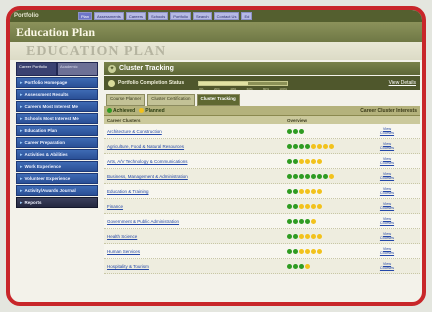  Describe the element at coordinates (41, 130) in the screenshot. I see `sidebar-item-label: Education Plan` at that location.